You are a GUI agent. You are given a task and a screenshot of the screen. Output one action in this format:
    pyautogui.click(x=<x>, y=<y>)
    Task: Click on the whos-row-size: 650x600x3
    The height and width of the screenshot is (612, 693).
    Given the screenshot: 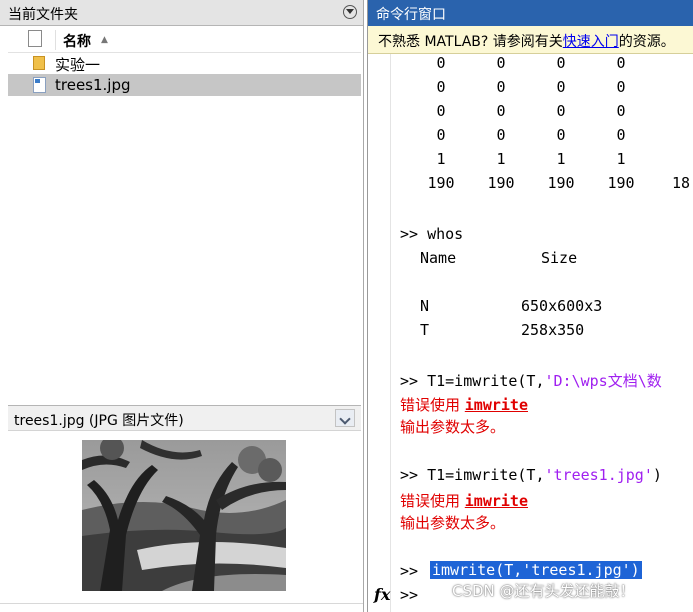 What is the action you would take?
    pyautogui.click(x=562, y=306)
    